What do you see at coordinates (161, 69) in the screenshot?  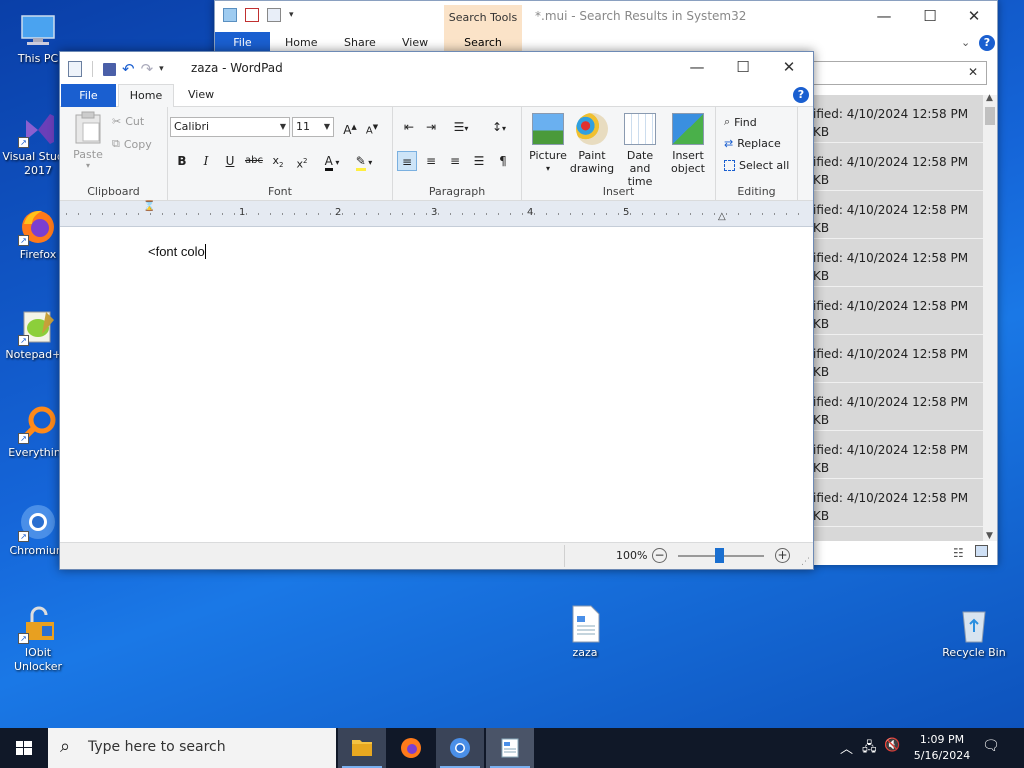 I see `customize-quick-access-icon: ▾` at bounding box center [161, 69].